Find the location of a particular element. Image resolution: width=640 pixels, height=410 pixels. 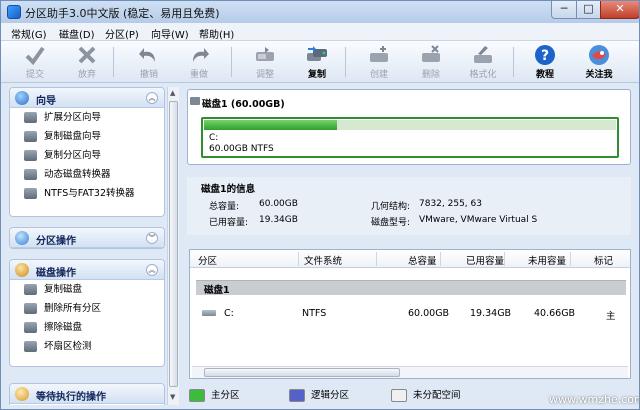

sidebar-item-extend-wizard: 扩展分区向导 is located at coordinates (87, 117).